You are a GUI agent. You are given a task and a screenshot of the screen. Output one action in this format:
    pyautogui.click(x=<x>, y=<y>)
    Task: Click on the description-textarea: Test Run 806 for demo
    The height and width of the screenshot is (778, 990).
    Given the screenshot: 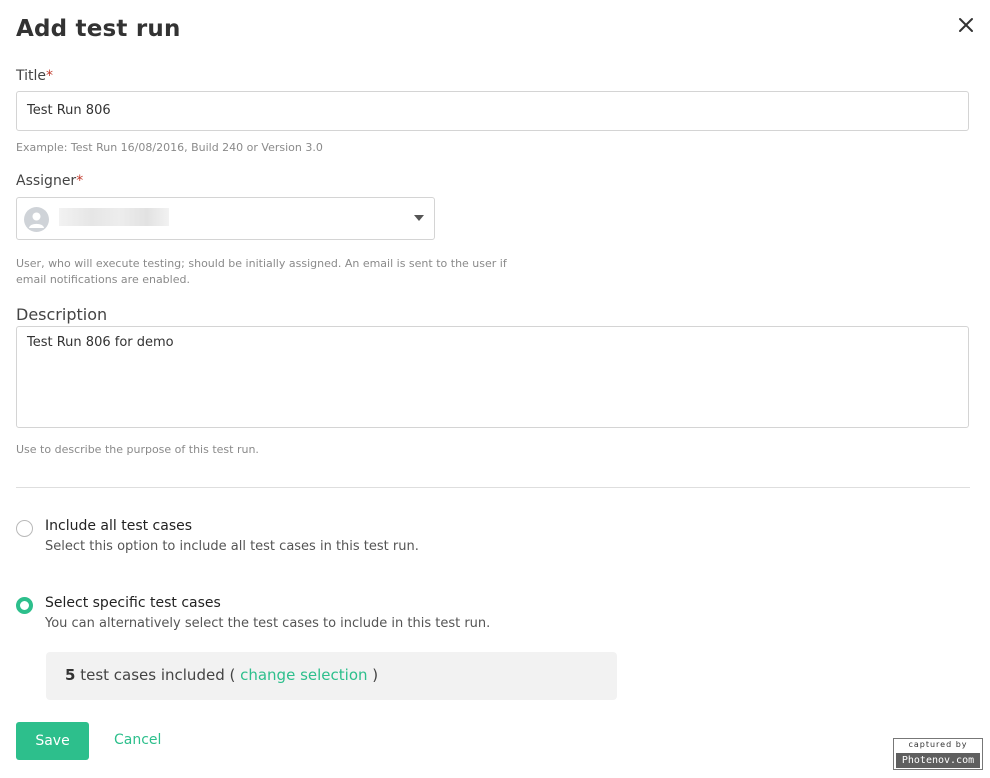 What is the action you would take?
    pyautogui.click(x=492, y=377)
    